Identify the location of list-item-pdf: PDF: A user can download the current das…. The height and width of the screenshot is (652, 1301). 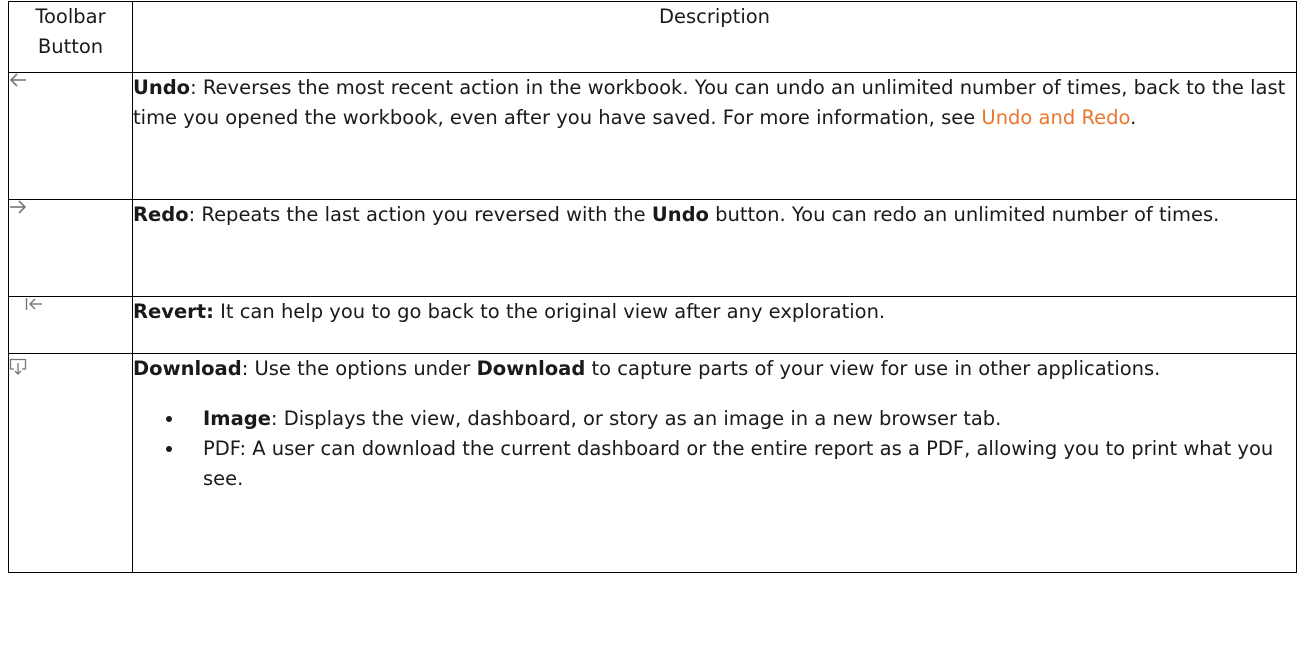
(740, 464).